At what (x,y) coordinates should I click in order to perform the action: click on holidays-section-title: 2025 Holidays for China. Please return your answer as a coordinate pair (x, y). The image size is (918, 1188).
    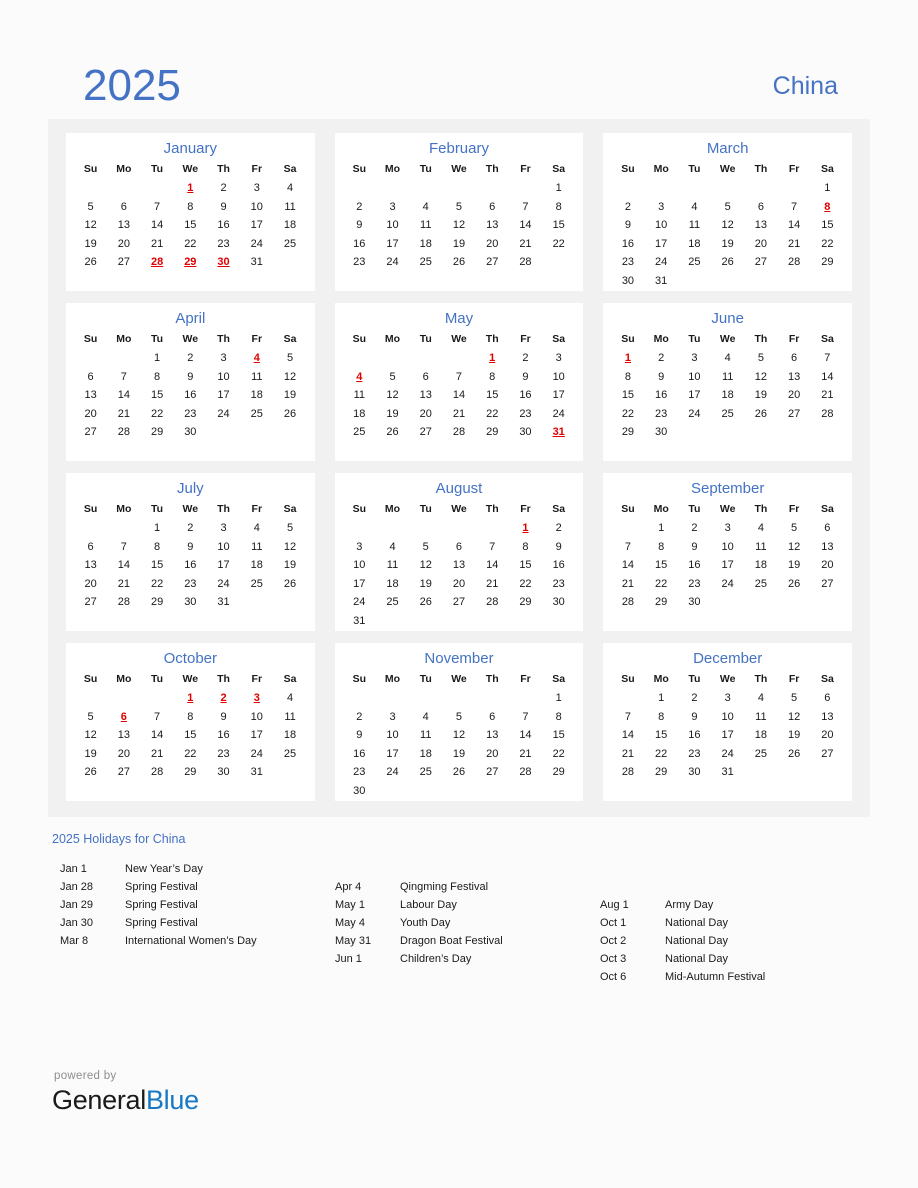
    Looking at the image, I should click on (119, 839).